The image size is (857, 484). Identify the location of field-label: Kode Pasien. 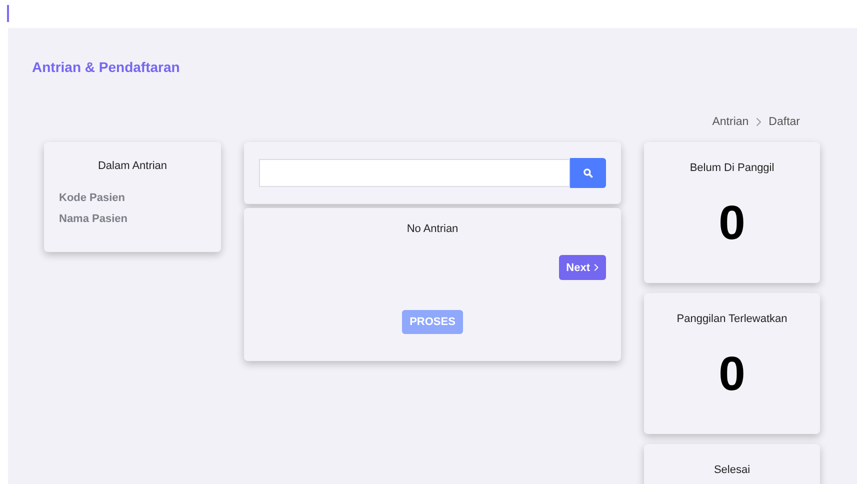
(92, 198).